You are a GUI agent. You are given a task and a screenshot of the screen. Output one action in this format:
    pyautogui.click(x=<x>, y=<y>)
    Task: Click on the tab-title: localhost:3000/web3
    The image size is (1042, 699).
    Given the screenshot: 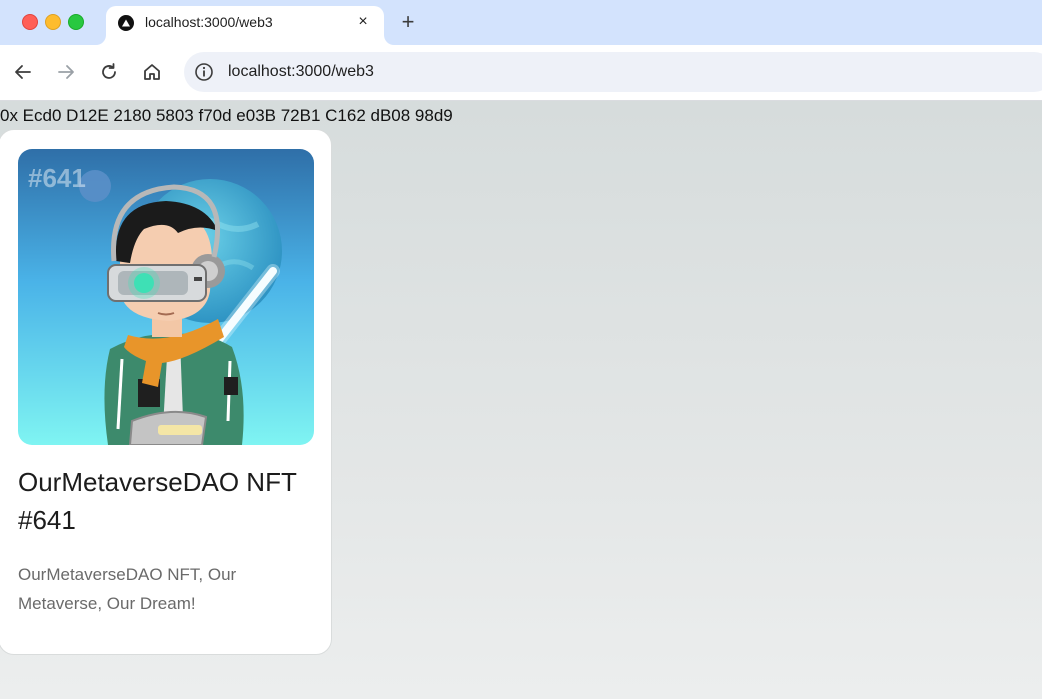 What is the action you would take?
    pyautogui.click(x=209, y=22)
    